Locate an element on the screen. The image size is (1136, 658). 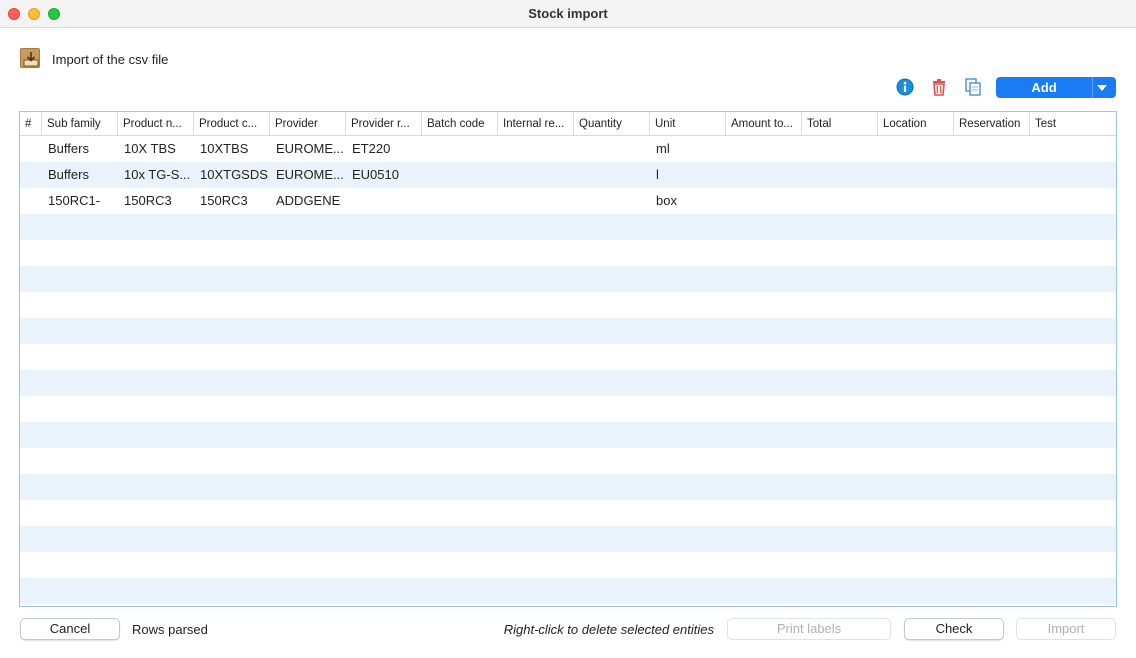
cell-unit: l is located at coordinates (657, 174).